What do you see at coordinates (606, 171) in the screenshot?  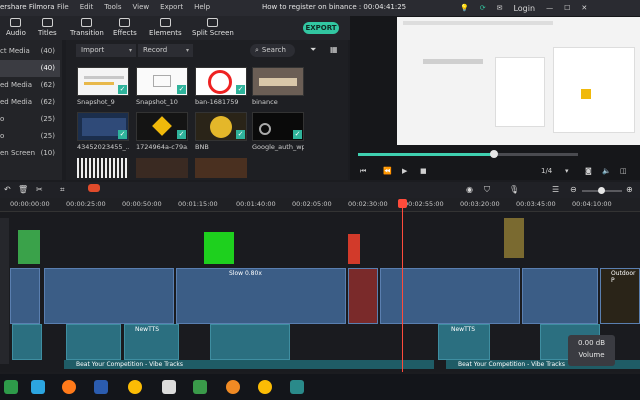 I see `volume-icon: 🔈` at bounding box center [606, 171].